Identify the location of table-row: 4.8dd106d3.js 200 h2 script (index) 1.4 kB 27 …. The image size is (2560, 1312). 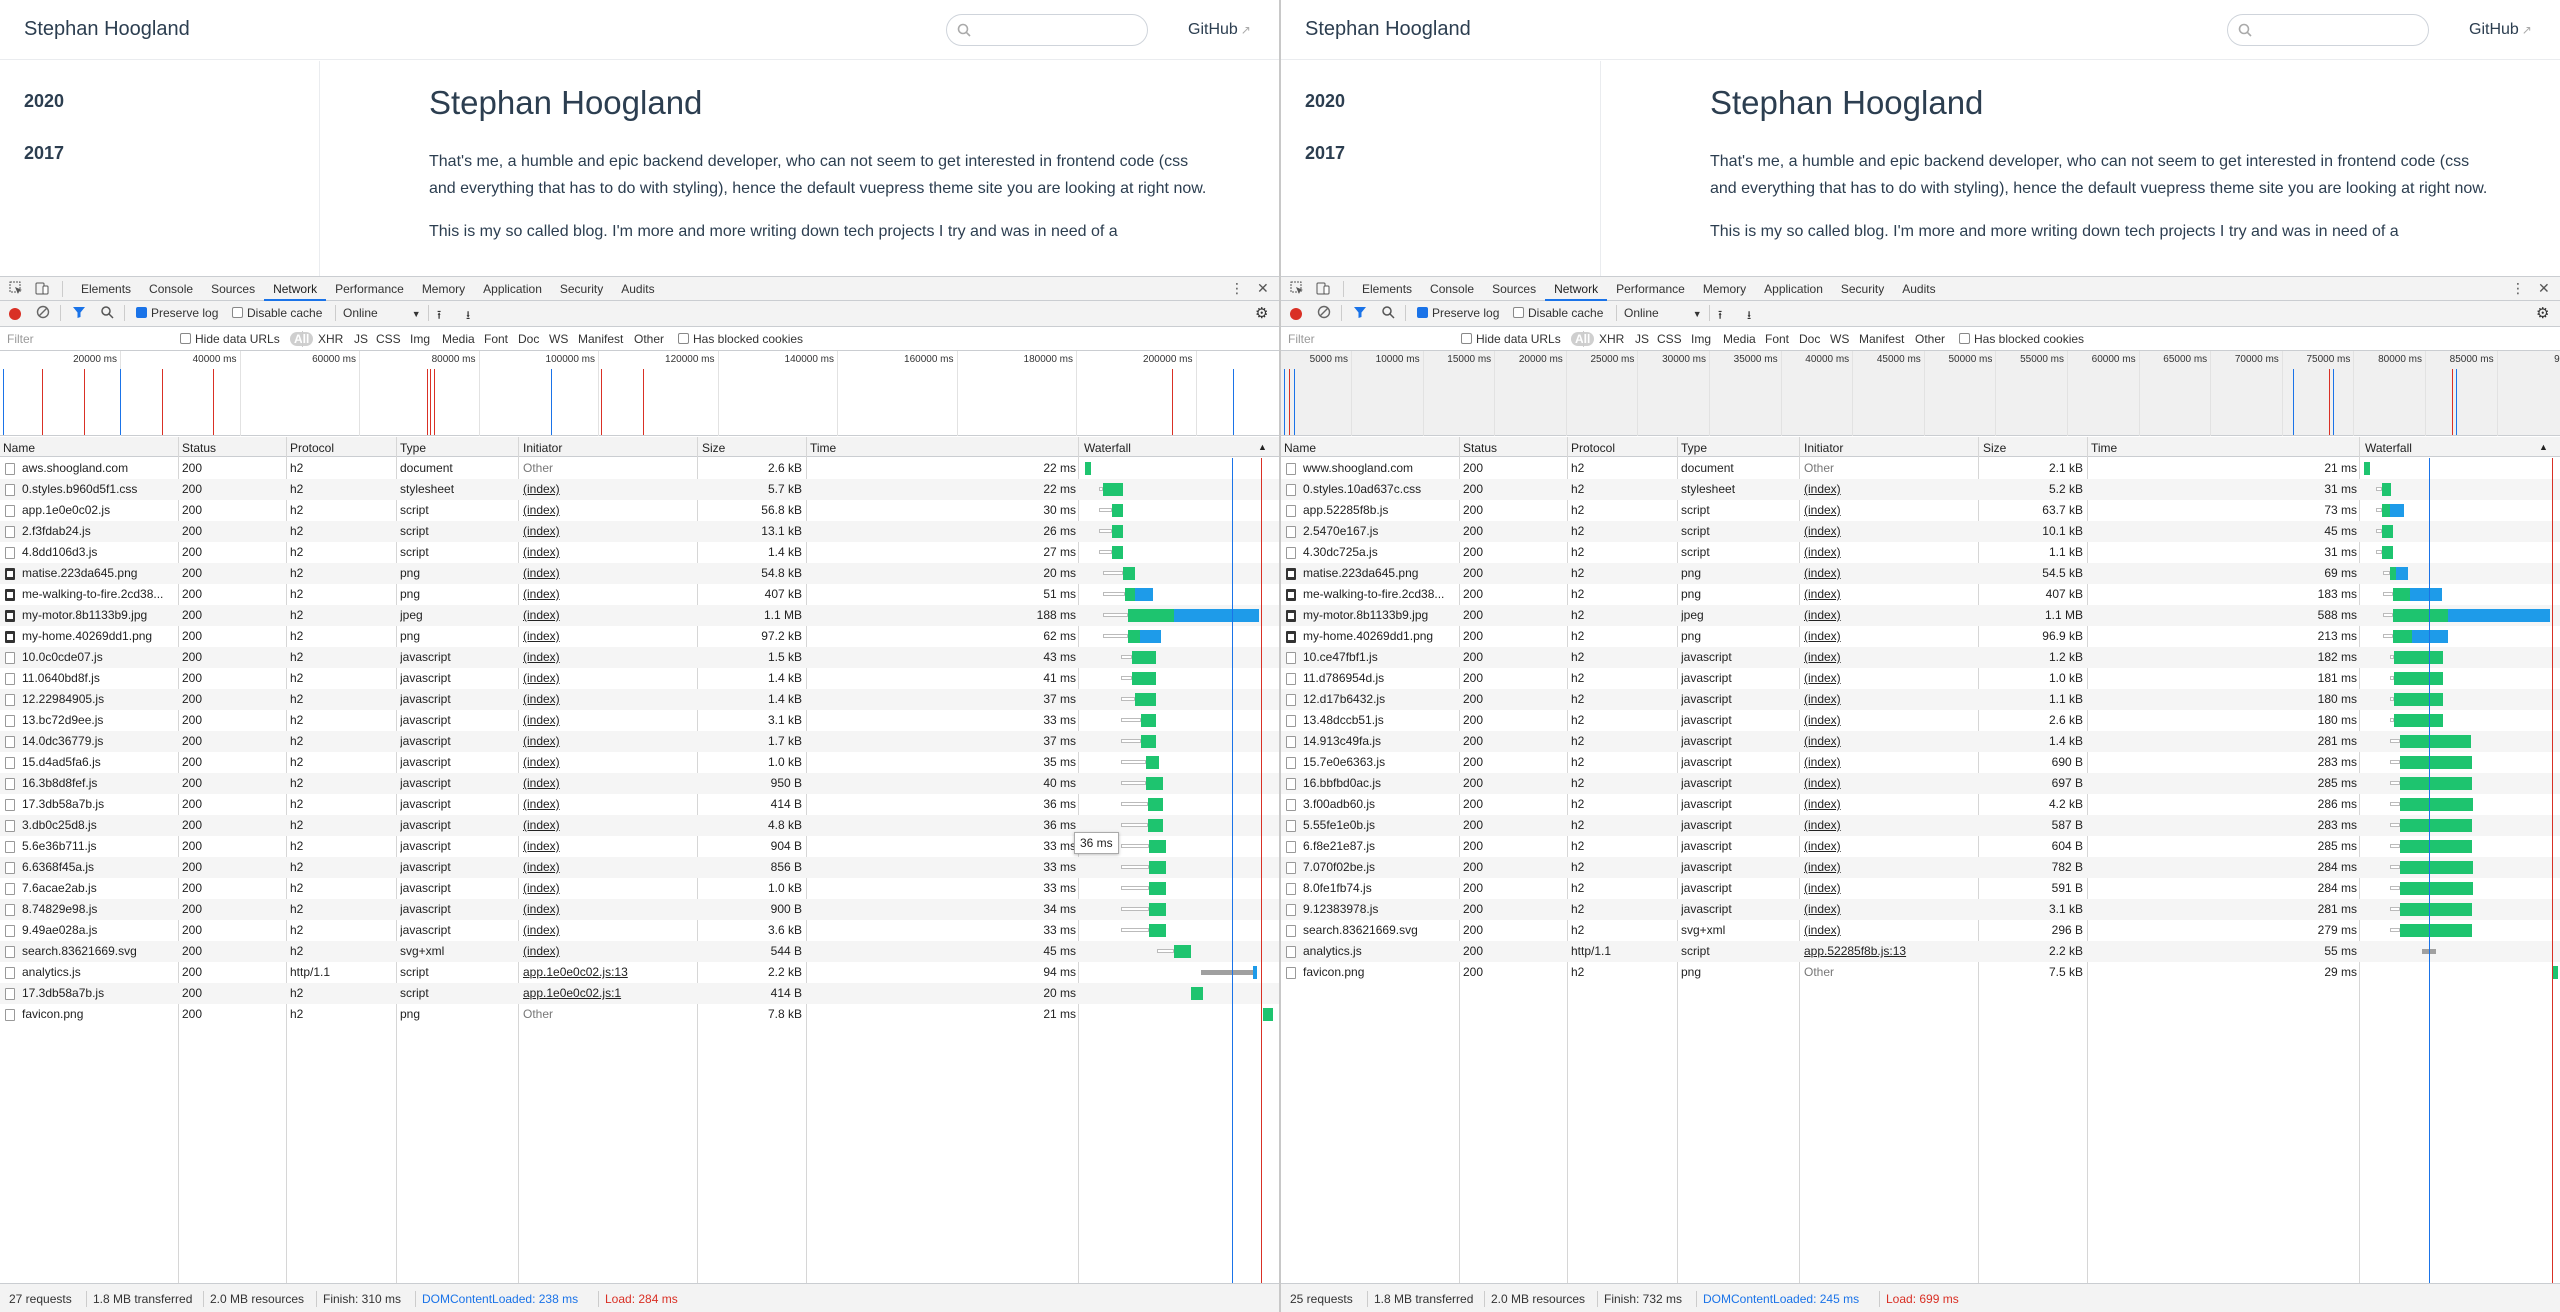
(639, 552).